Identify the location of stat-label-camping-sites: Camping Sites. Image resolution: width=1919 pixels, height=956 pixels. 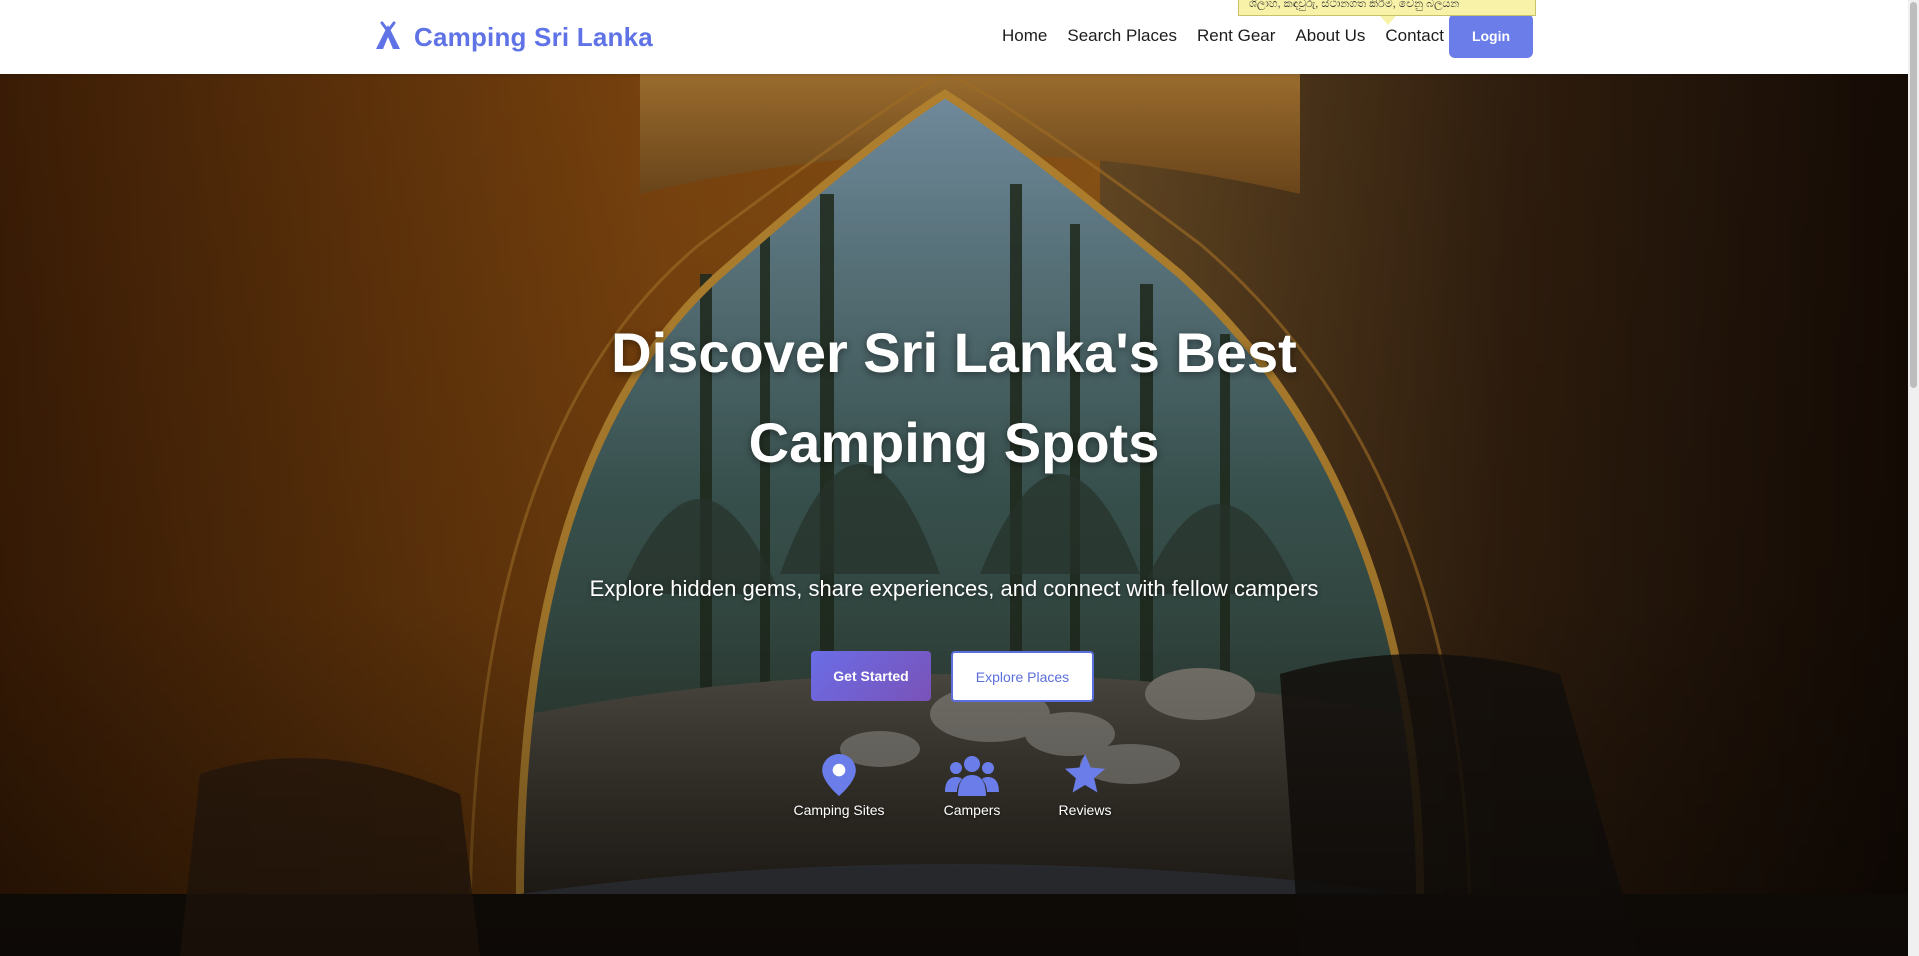
(839, 810).